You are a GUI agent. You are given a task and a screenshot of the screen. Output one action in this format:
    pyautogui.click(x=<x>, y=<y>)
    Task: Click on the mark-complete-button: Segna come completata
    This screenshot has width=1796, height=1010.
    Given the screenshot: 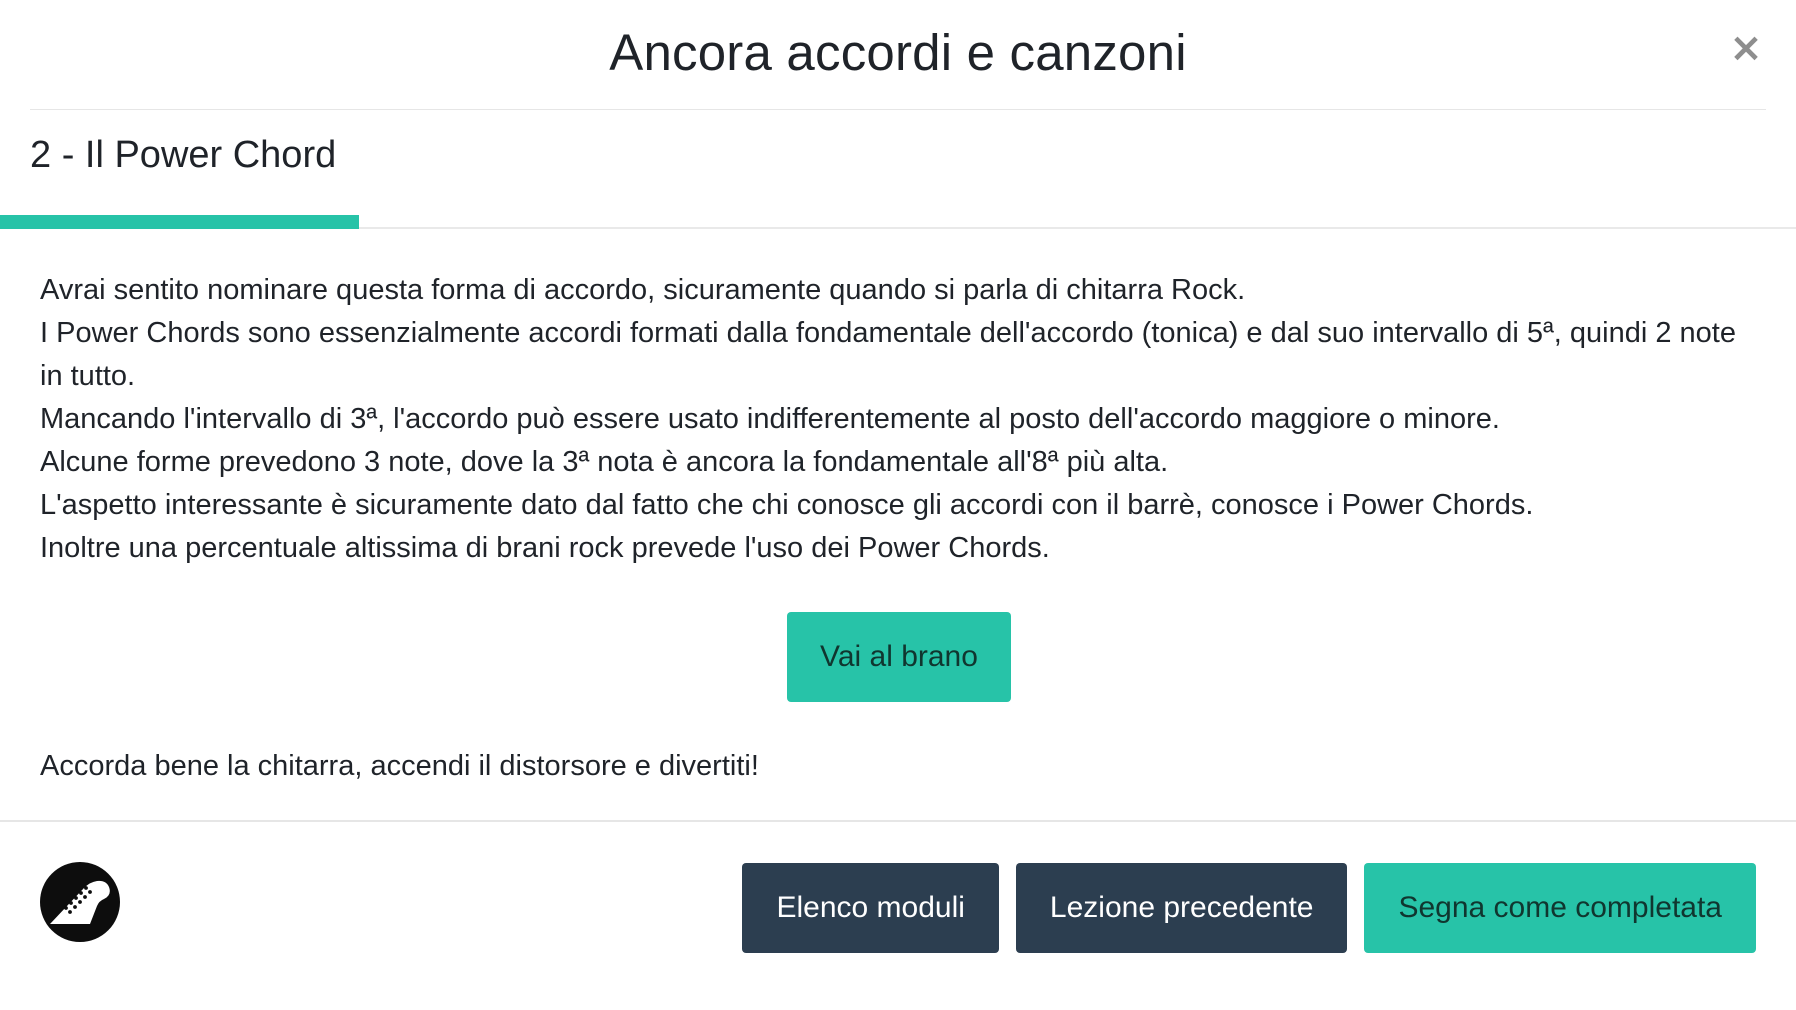 What is the action you would take?
    pyautogui.click(x=1560, y=908)
    